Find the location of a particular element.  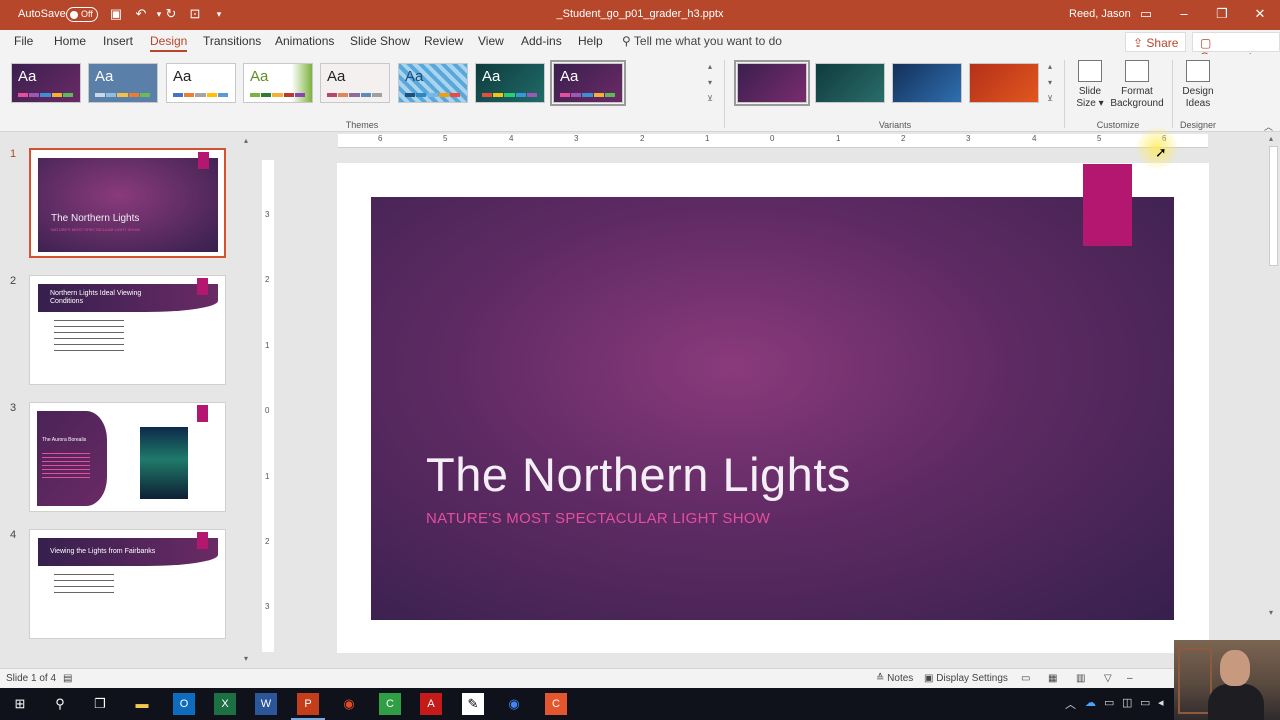

tab-home: Home is located at coordinates (70, 41).